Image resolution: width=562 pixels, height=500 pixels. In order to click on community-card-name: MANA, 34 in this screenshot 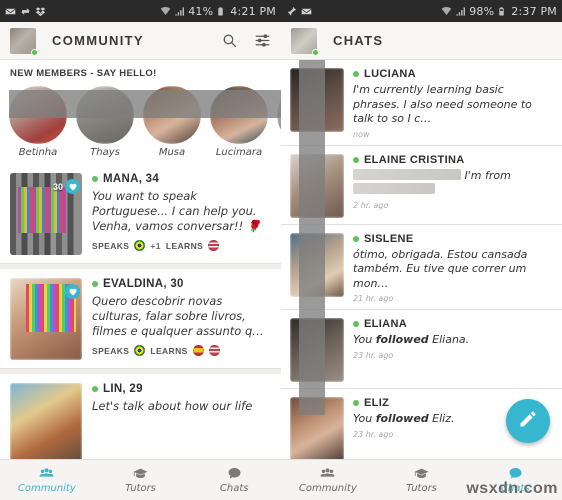, I will do `click(131, 179)`.